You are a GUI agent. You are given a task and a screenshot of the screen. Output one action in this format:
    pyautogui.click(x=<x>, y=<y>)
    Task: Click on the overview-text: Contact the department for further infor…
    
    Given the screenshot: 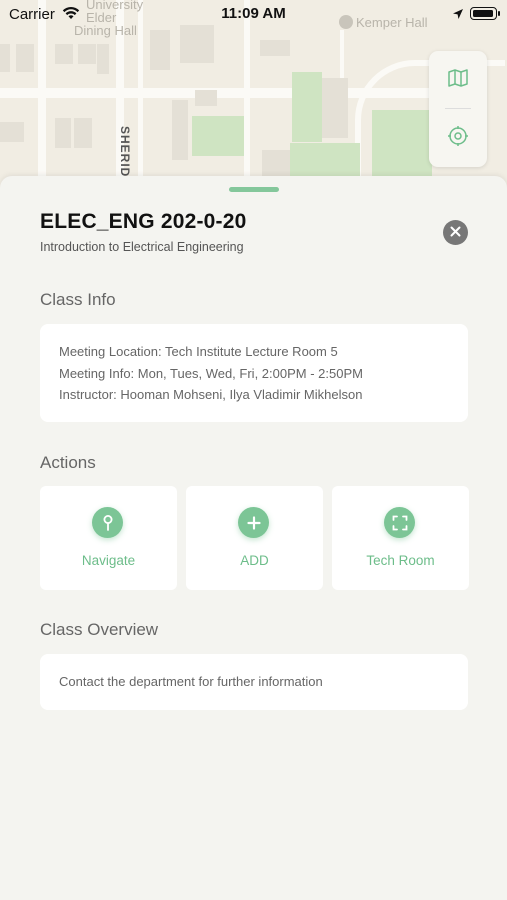 What is the action you would take?
    pyautogui.click(x=191, y=681)
    